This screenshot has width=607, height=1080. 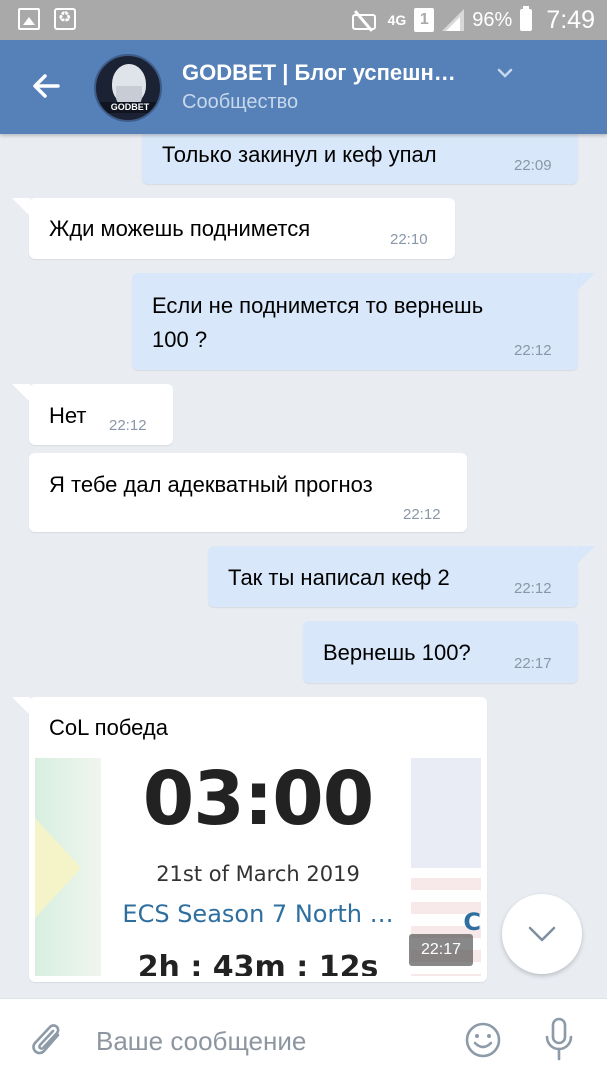 I want to click on status-bar: 4G 1 96% 7:49, so click(x=303, y=20).